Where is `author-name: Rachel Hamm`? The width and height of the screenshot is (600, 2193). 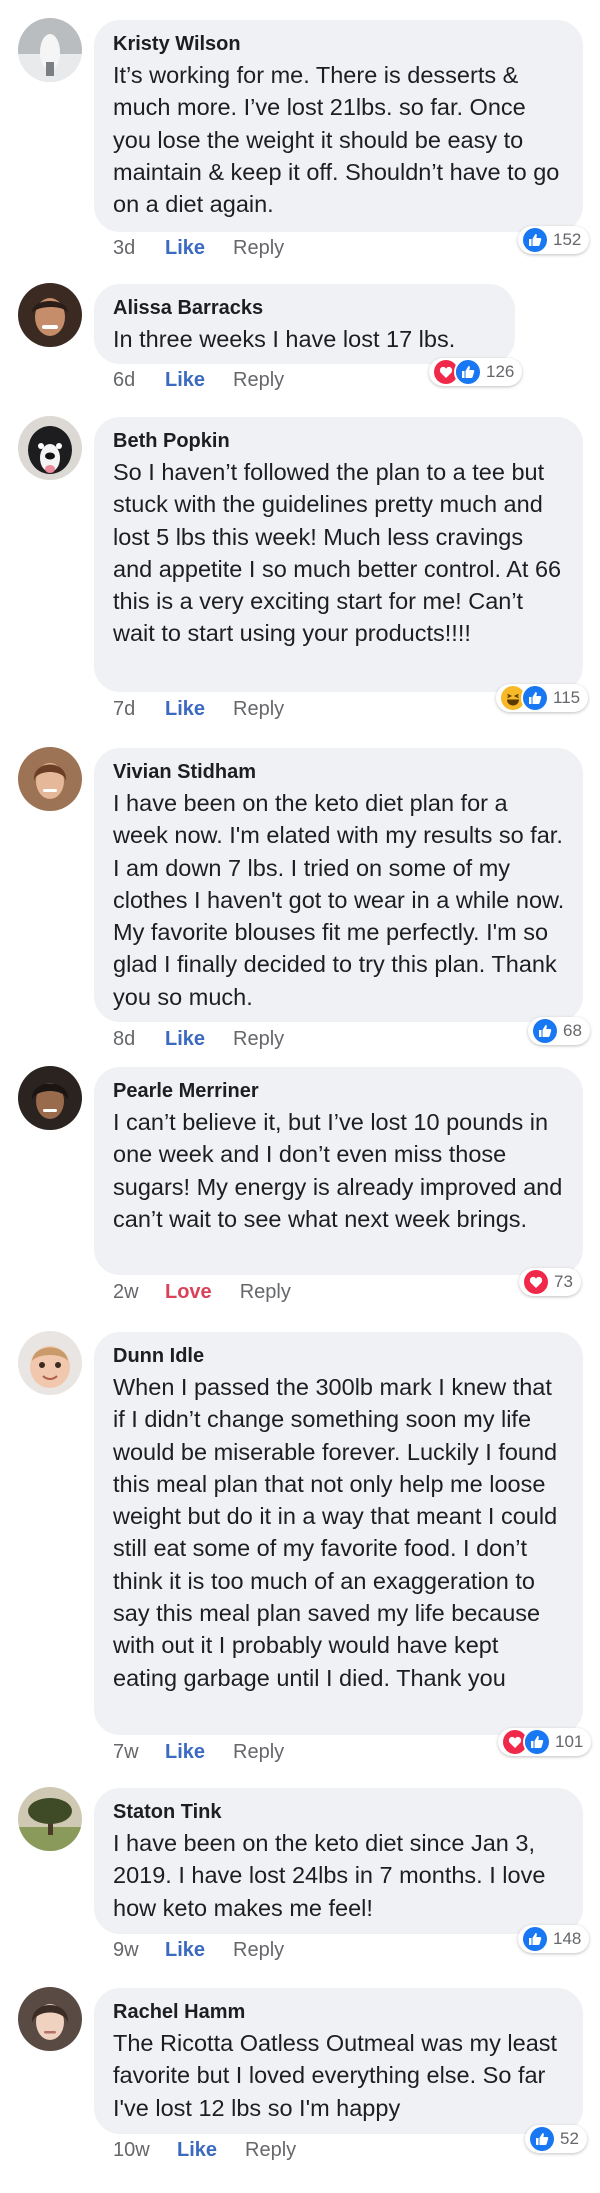
author-name: Rachel Hamm is located at coordinates (339, 2012).